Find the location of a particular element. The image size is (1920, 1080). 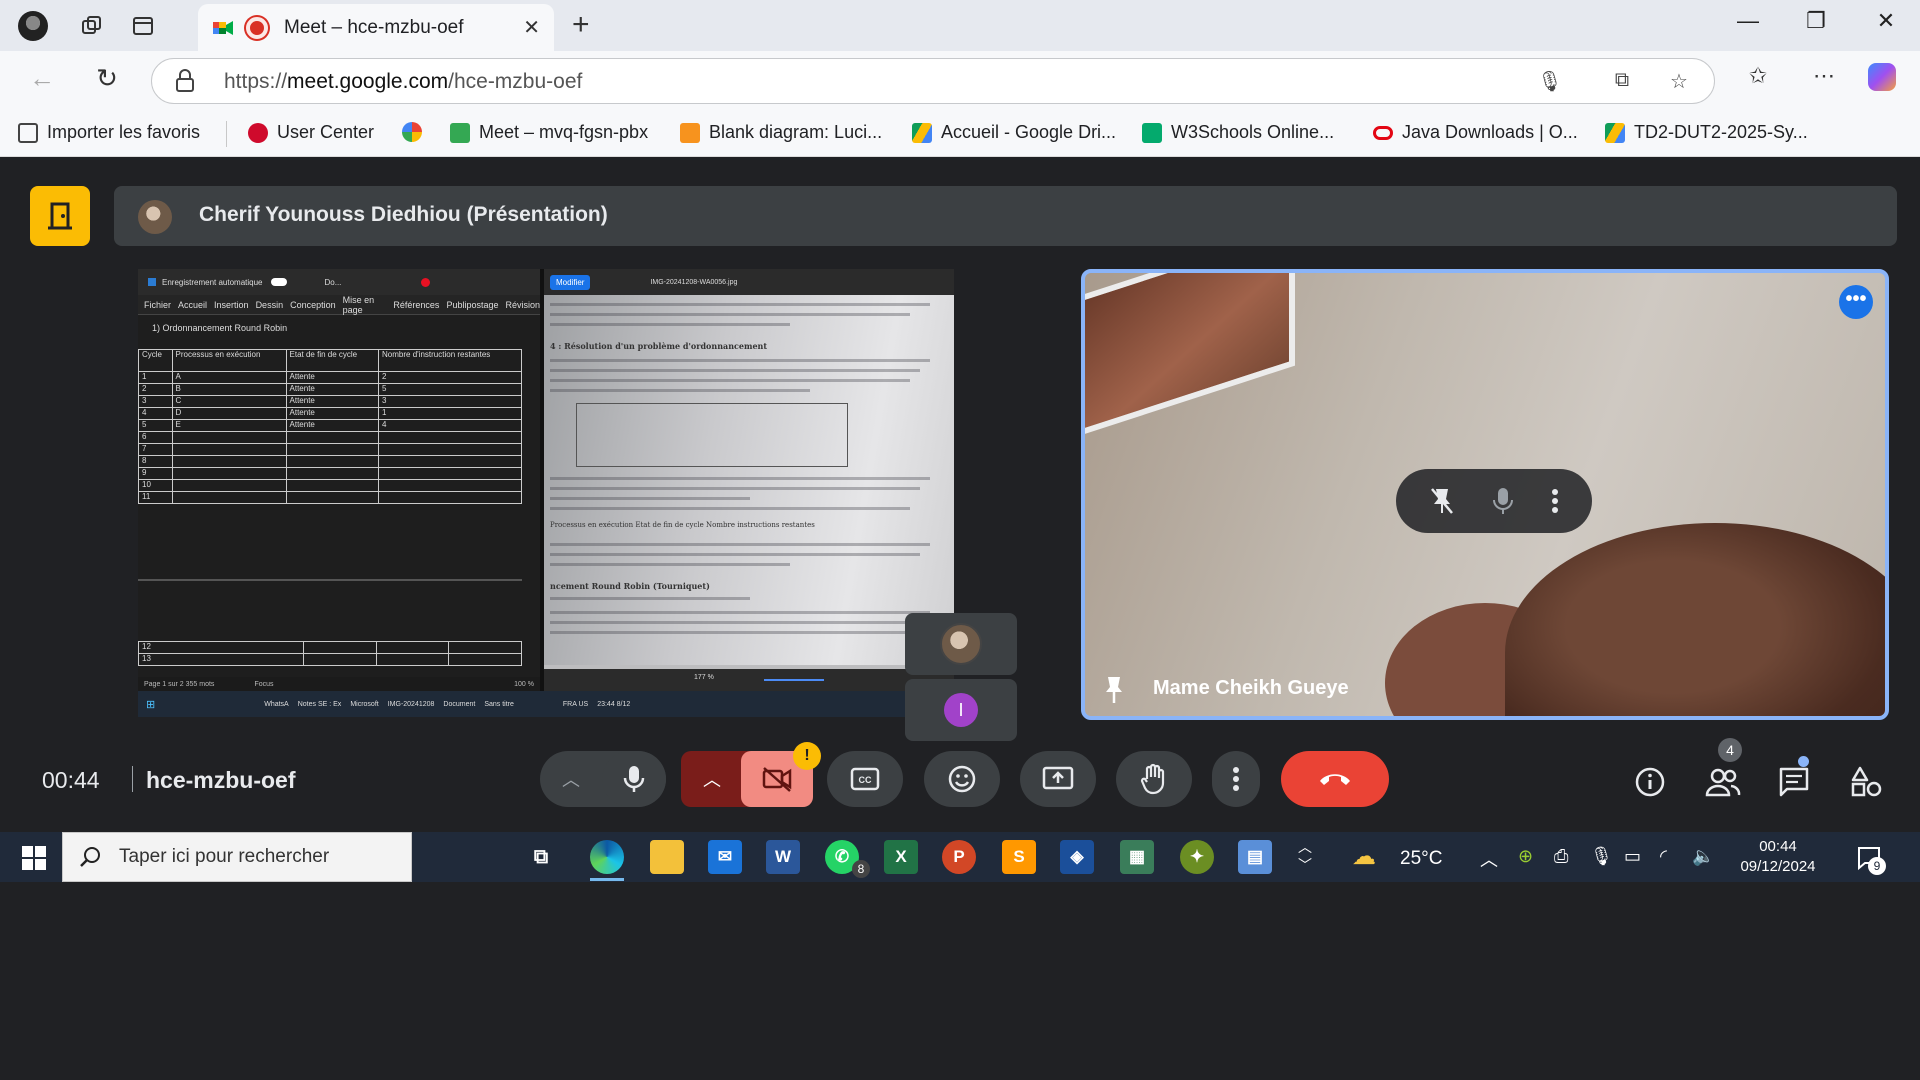

task-view-icon: ⧉ is located at coordinates (541, 857).